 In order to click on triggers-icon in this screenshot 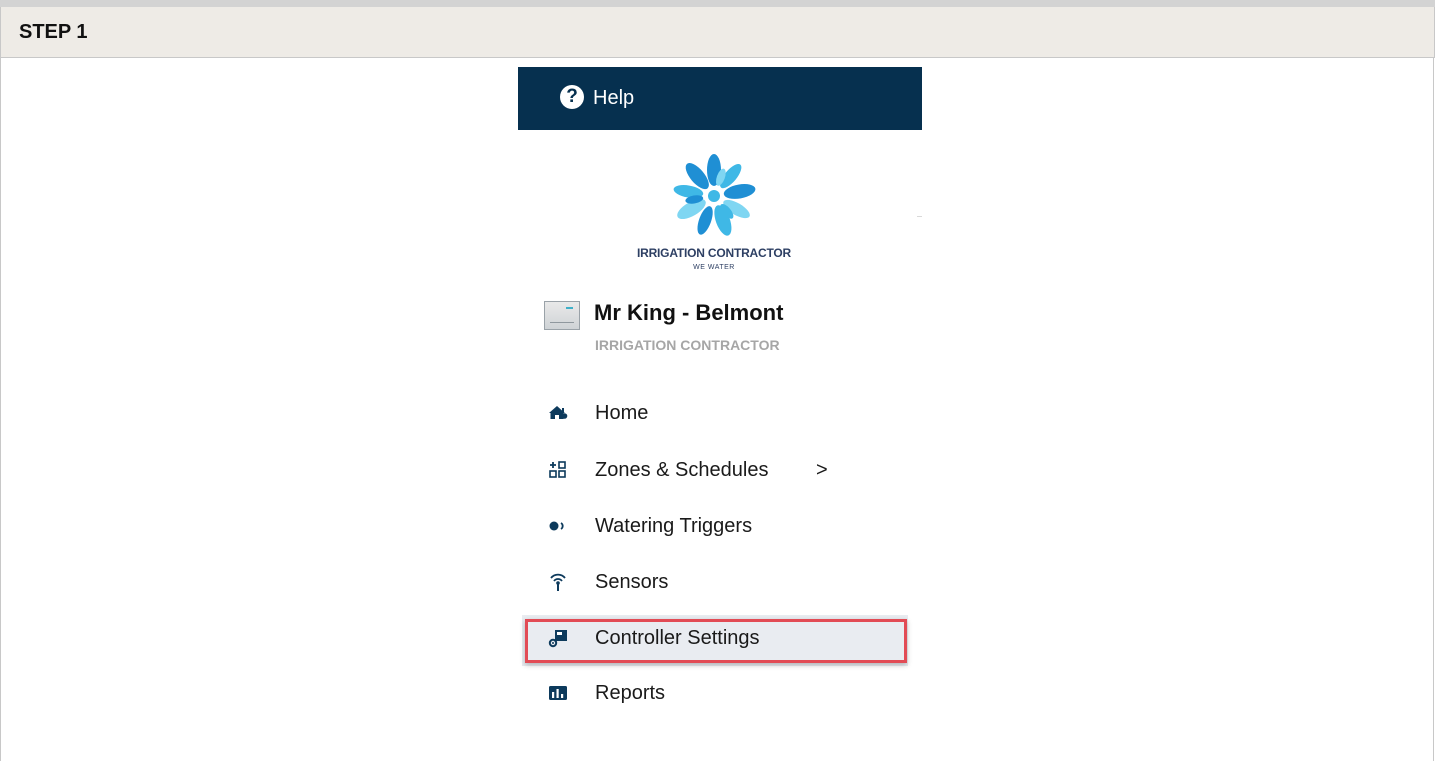, I will do `click(556, 526)`.